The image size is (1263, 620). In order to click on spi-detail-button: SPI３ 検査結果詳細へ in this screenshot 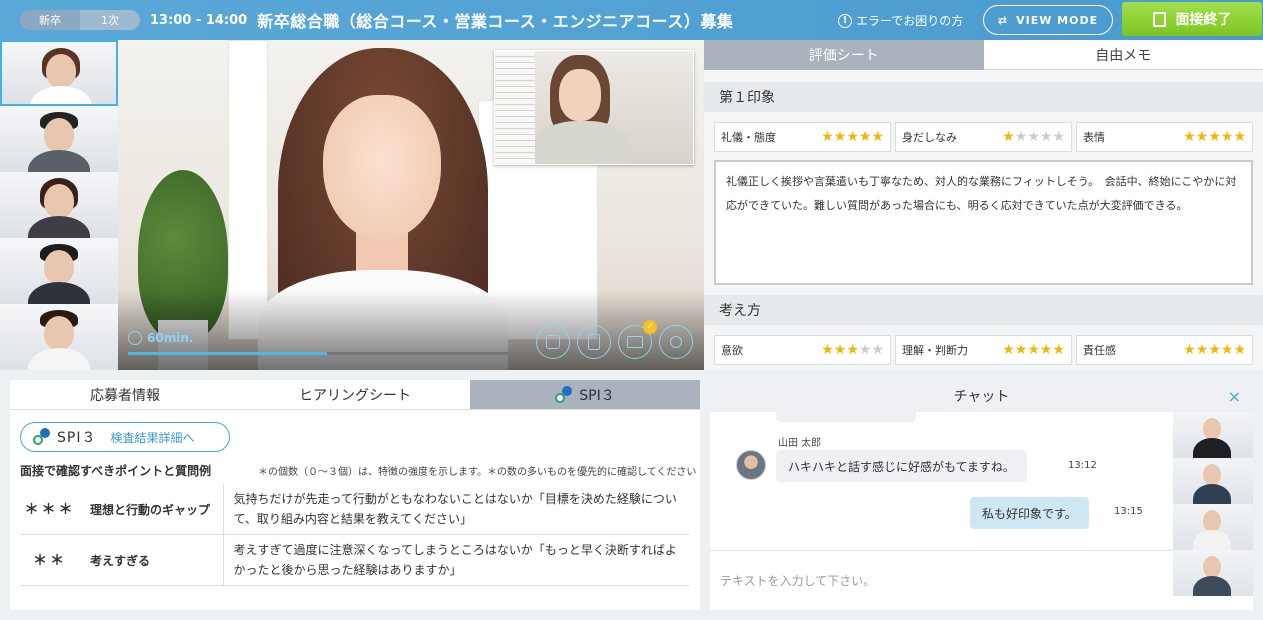, I will do `click(125, 437)`.